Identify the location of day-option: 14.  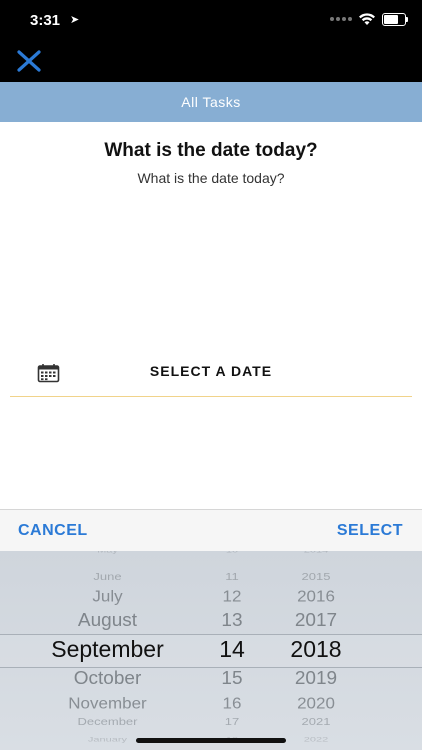
(232, 649).